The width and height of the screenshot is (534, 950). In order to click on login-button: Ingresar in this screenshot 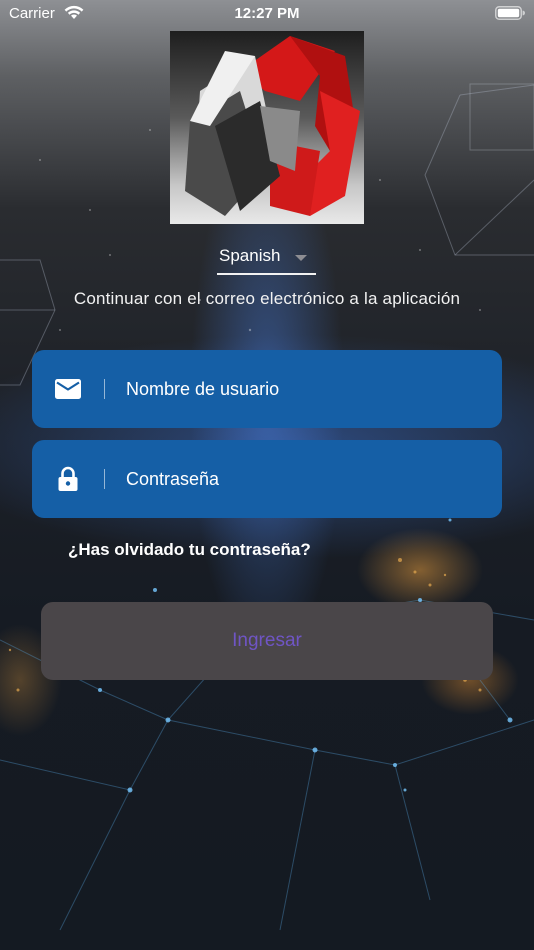, I will do `click(267, 641)`.